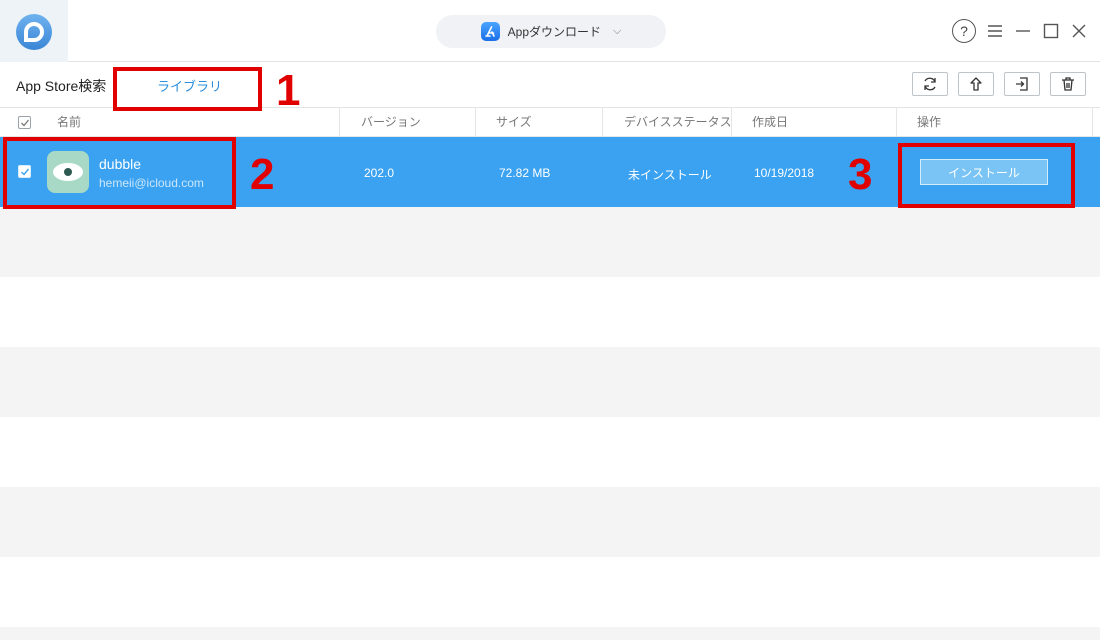  What do you see at coordinates (24, 122) in the screenshot?
I see `select-all-checkbox` at bounding box center [24, 122].